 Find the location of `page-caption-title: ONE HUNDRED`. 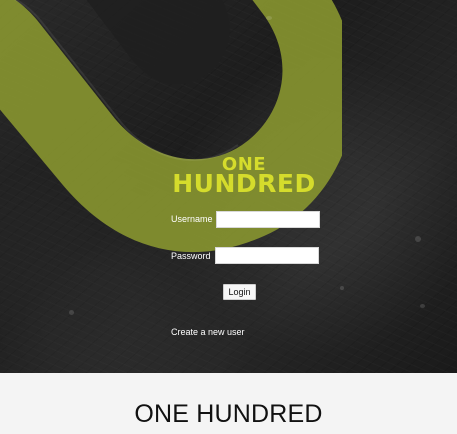

page-caption-title: ONE HUNDRED is located at coordinates (228, 414).